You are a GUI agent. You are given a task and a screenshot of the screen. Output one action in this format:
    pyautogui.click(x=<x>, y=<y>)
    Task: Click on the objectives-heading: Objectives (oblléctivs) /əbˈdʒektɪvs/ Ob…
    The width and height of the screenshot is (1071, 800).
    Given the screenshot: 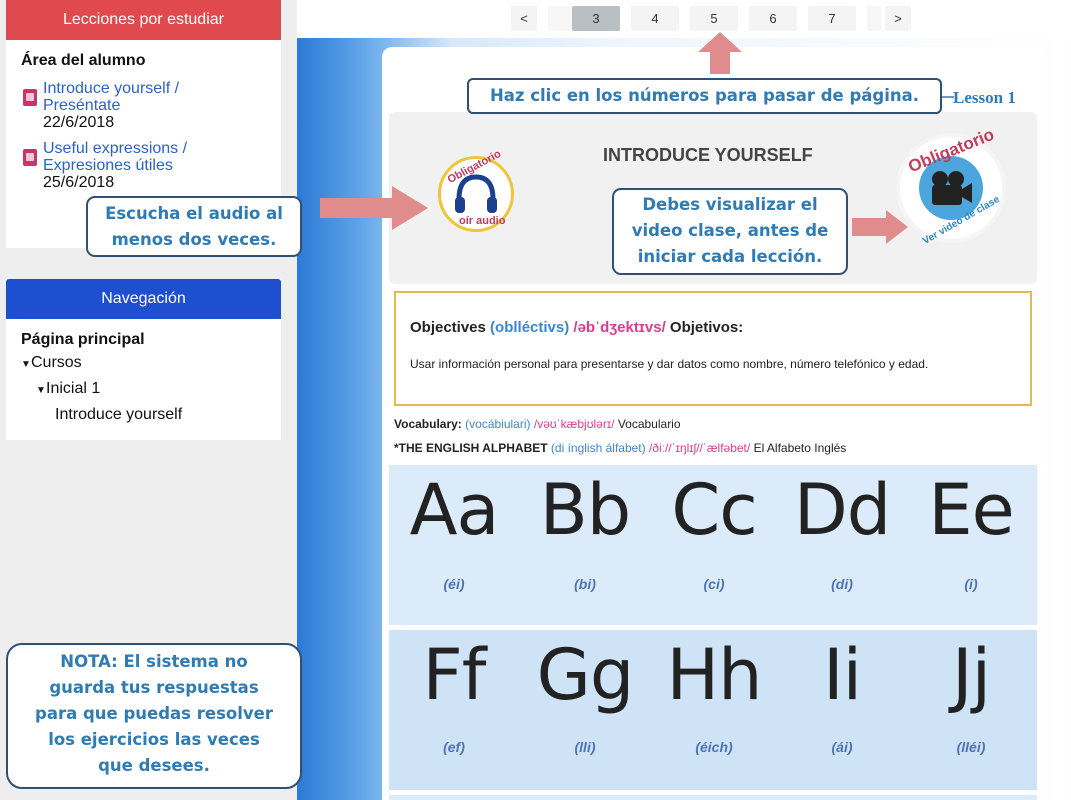 What is the action you would take?
    pyautogui.click(x=576, y=327)
    